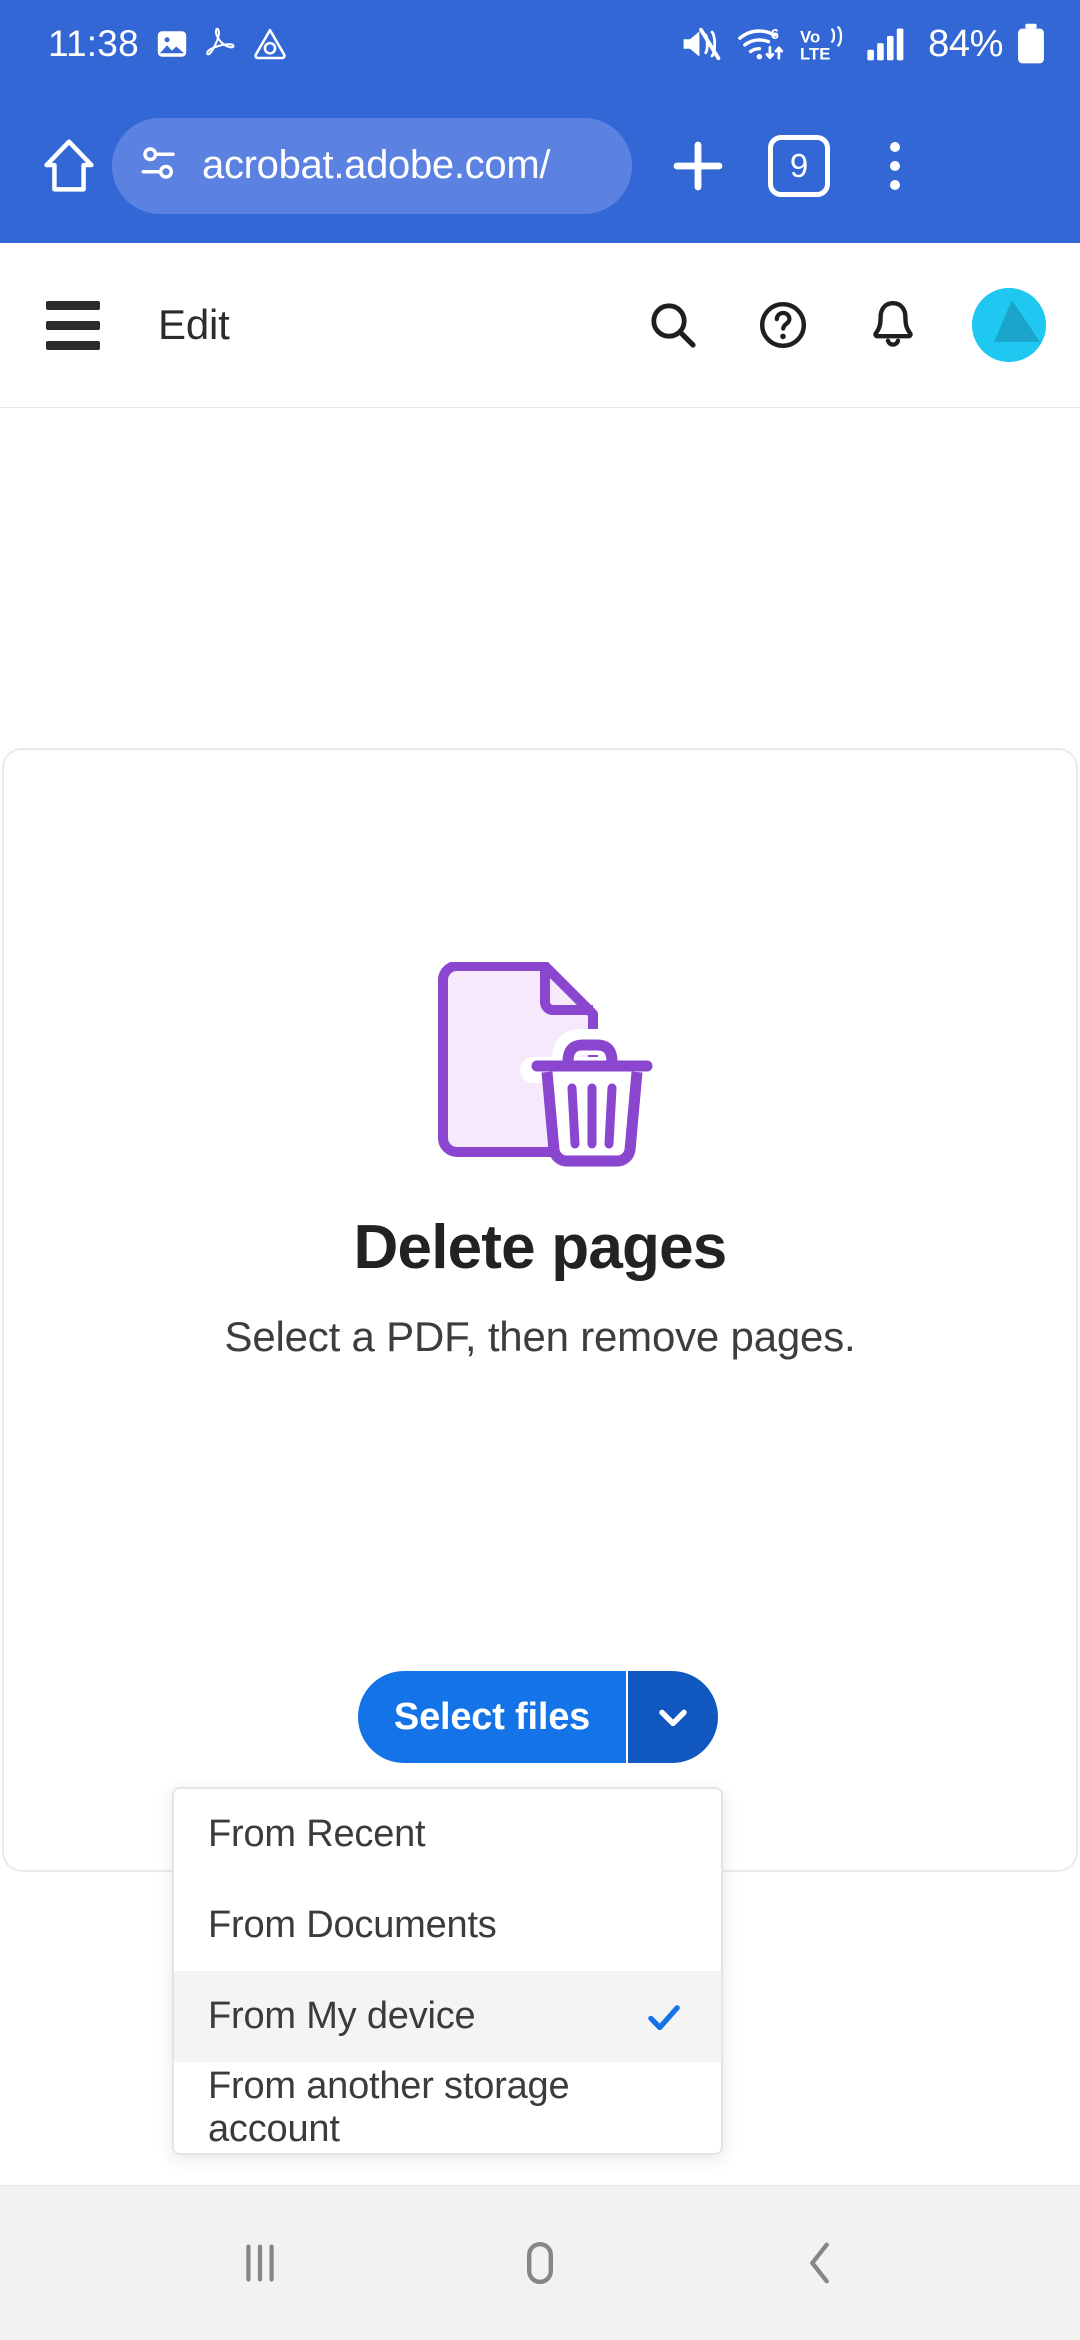  Describe the element at coordinates (352, 1925) in the screenshot. I see `menu-item-label: From Documents` at that location.